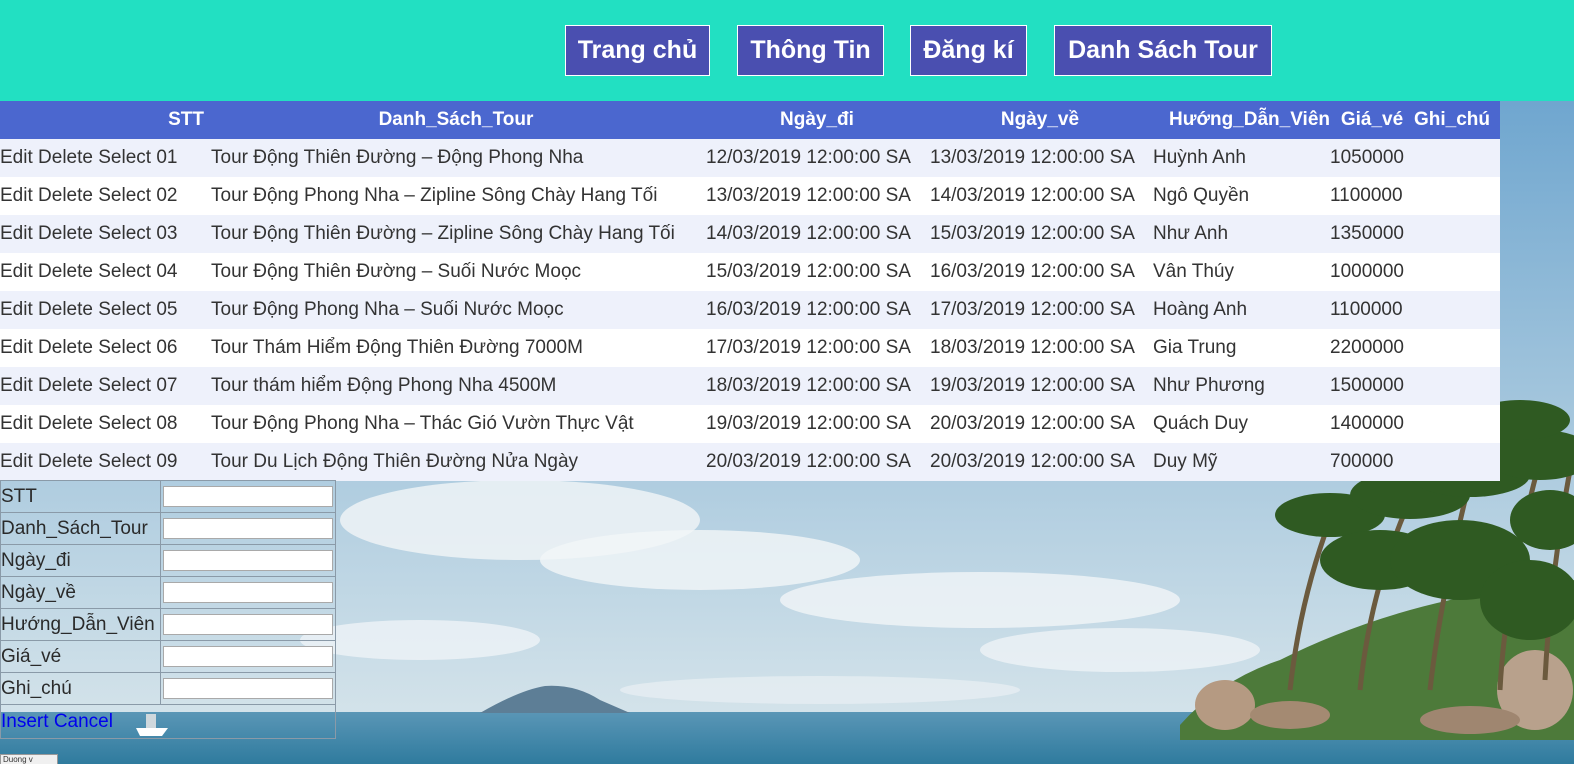 The image size is (1574, 764). What do you see at coordinates (810, 50) in the screenshot?
I see `nav-info-button: Thông Tin` at bounding box center [810, 50].